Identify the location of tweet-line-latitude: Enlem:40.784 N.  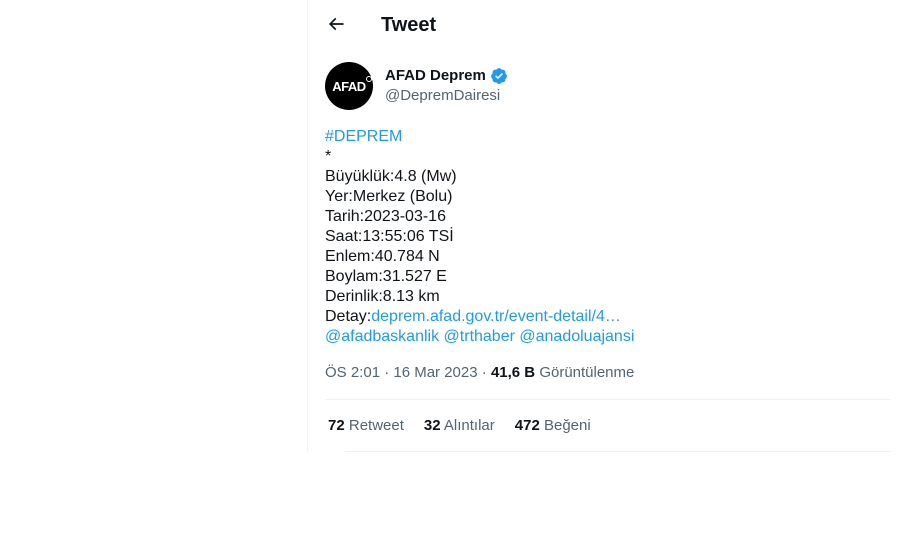
(382, 256).